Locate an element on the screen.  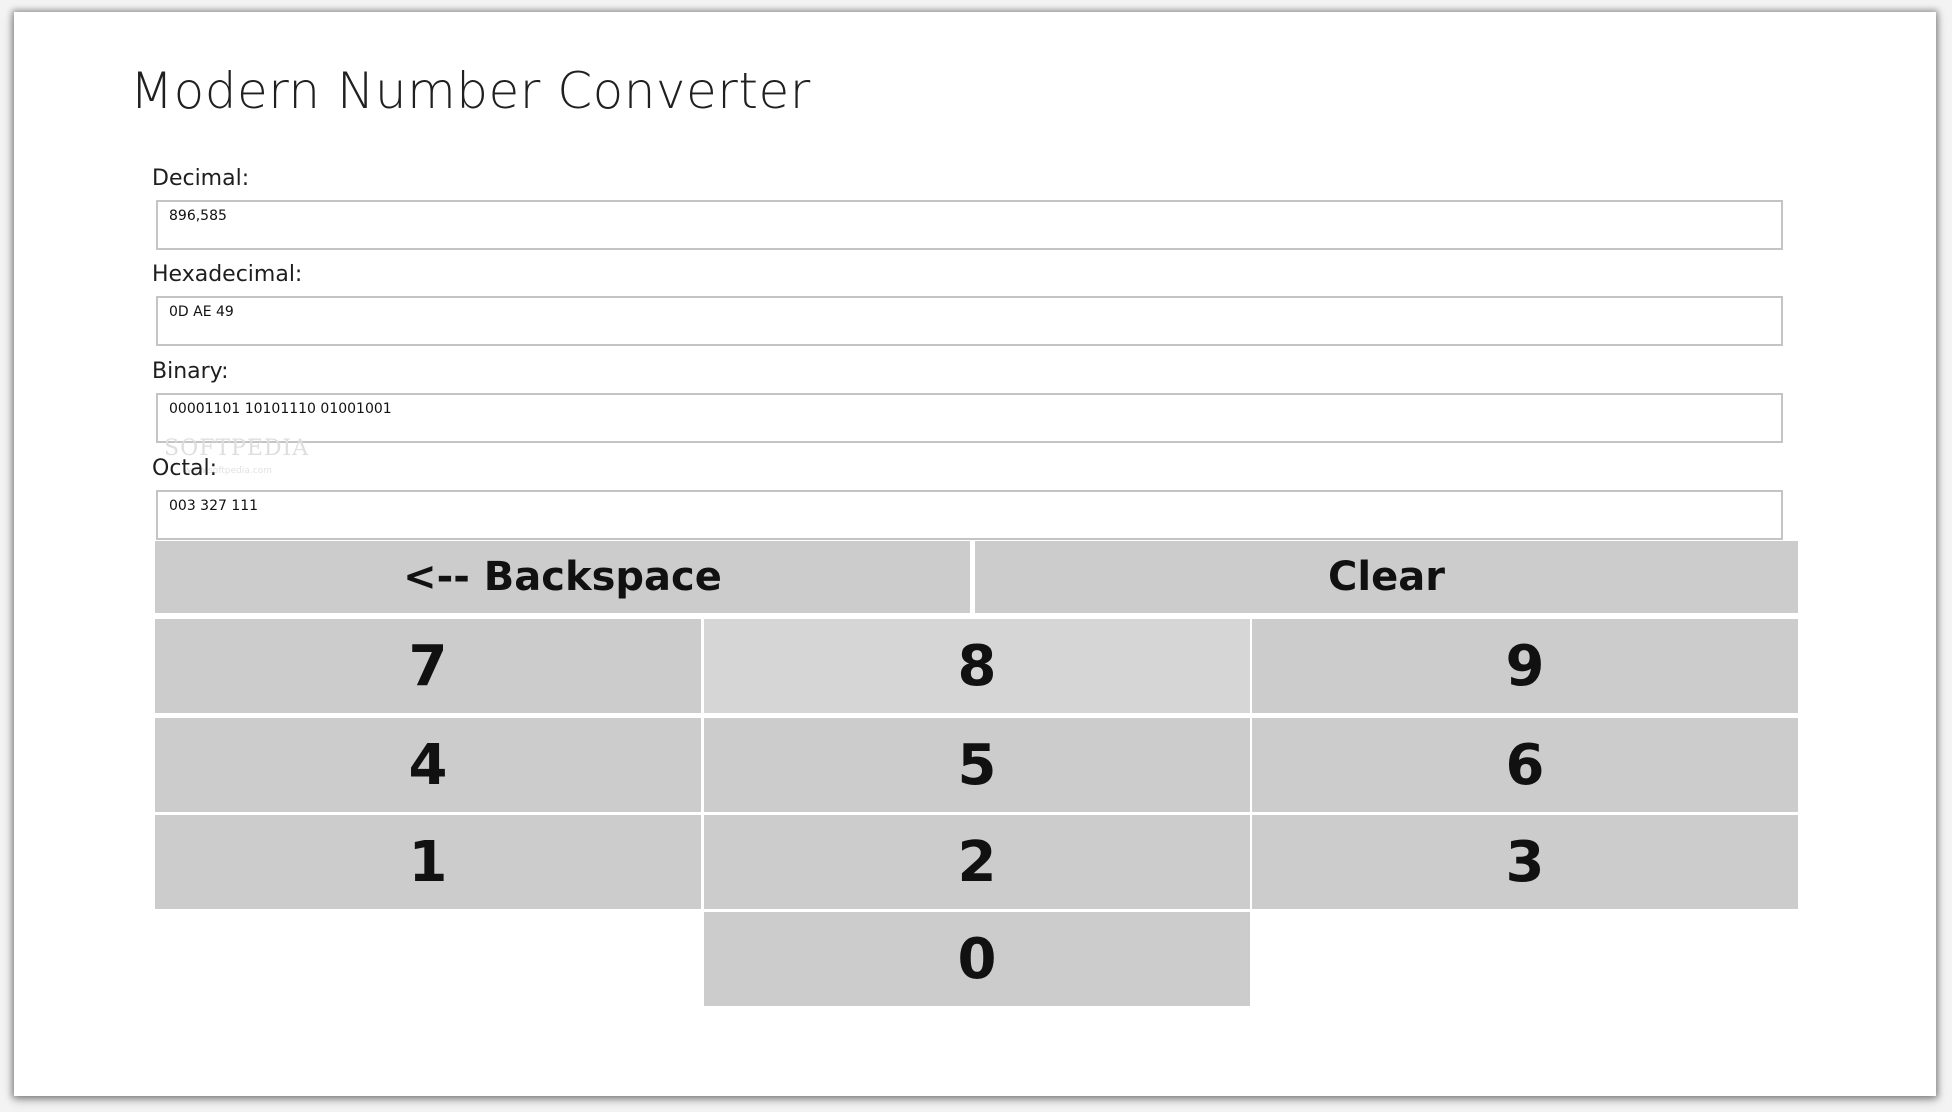
binary-label: Binary: is located at coordinates (190, 371).